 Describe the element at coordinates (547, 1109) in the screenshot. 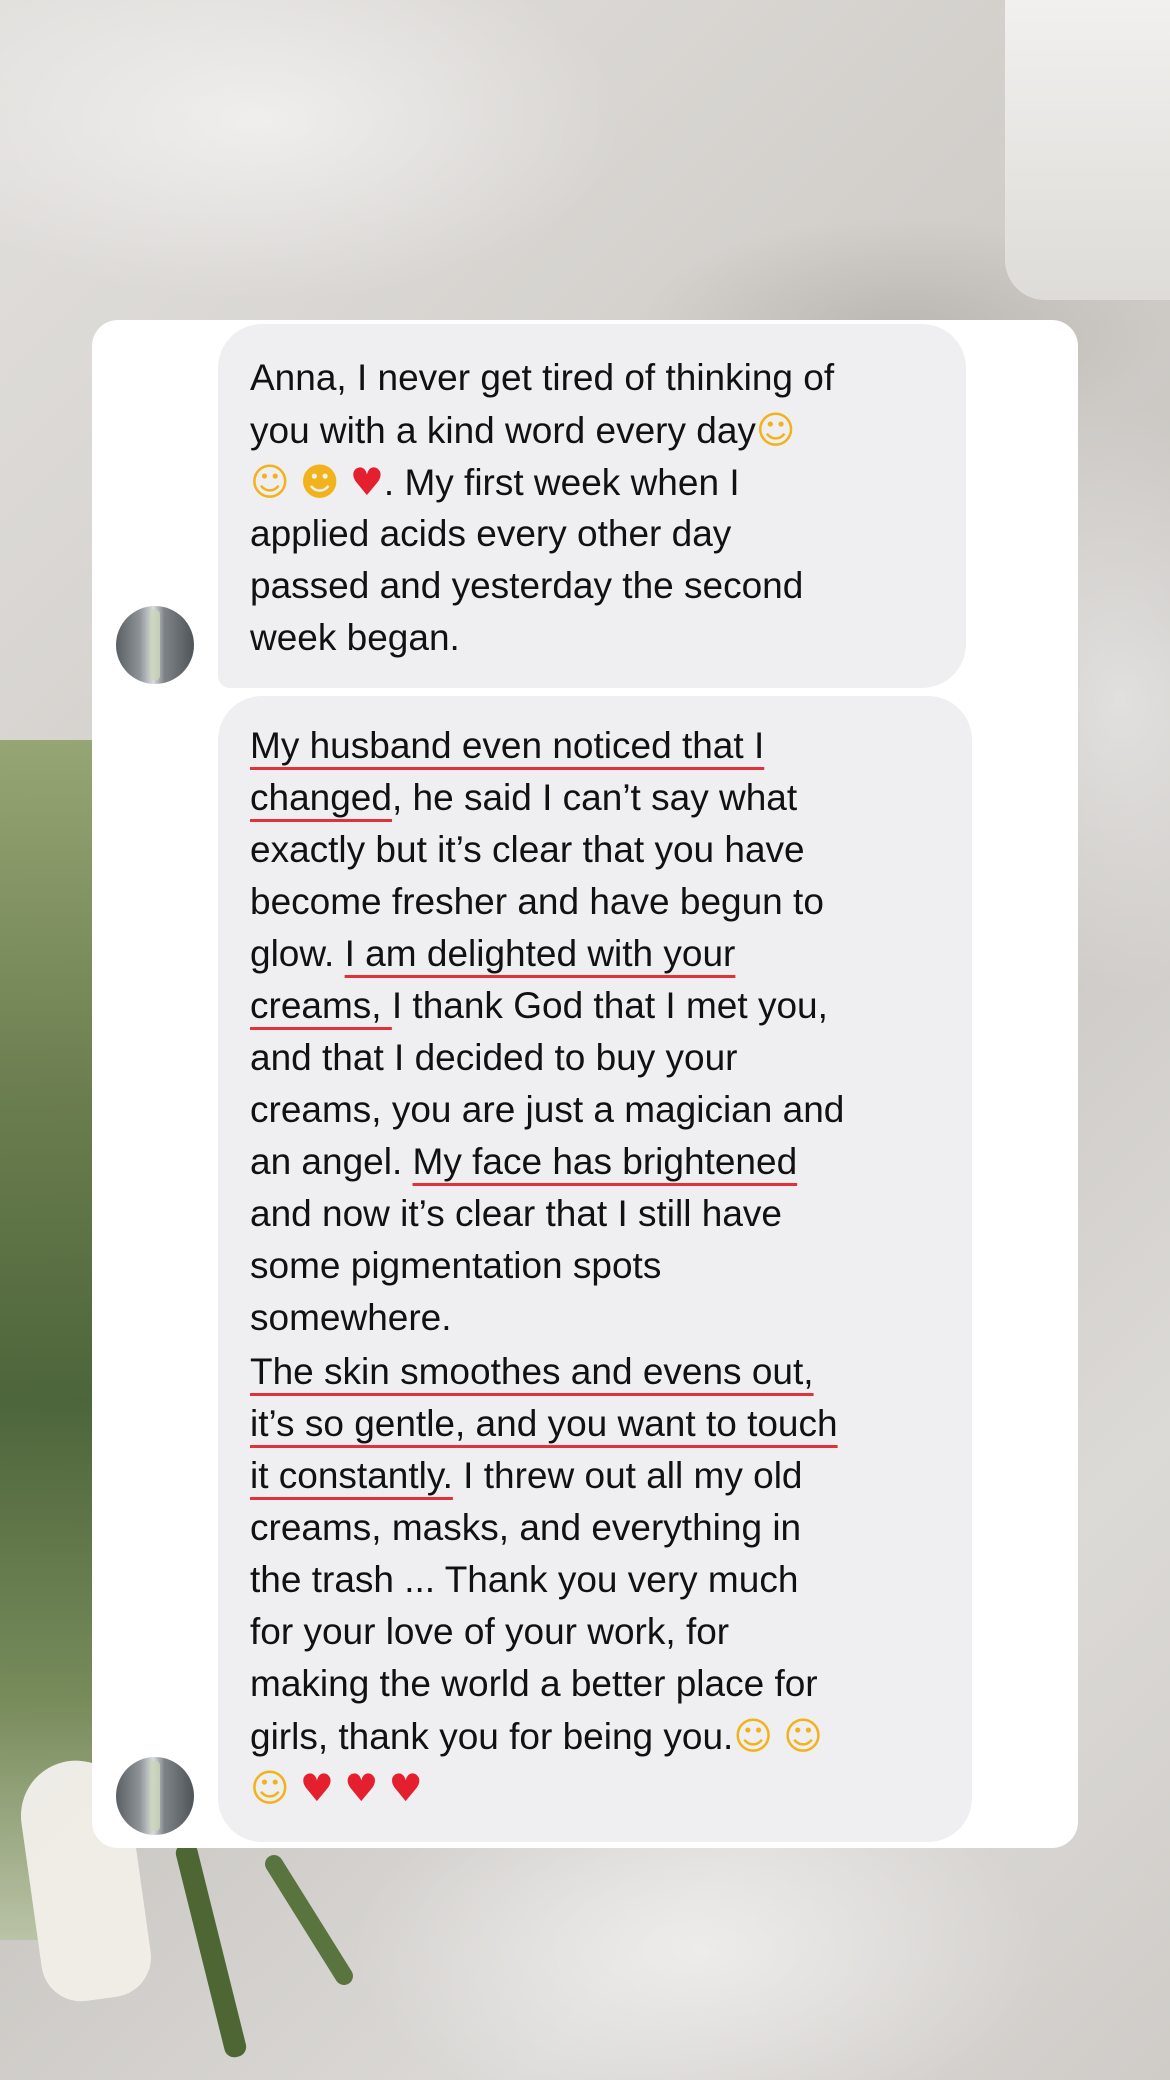

I see `message-line: creams, you are just a magician and` at that location.